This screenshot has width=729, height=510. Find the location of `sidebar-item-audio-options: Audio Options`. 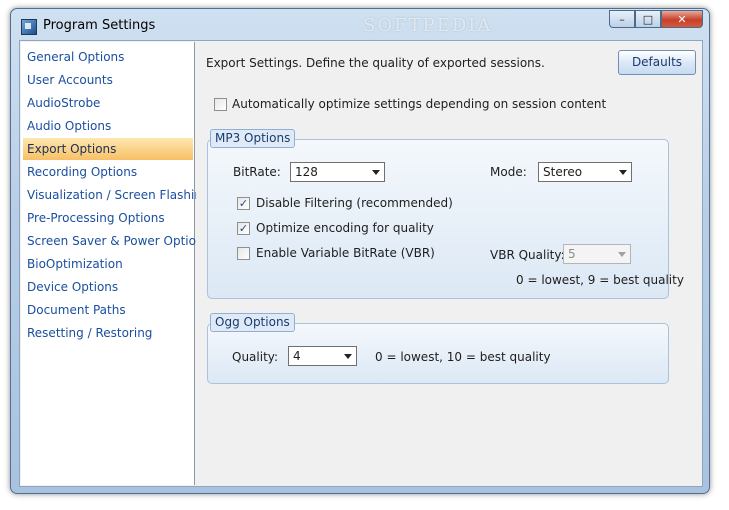

sidebar-item-audio-options: Audio Options is located at coordinates (108, 126).